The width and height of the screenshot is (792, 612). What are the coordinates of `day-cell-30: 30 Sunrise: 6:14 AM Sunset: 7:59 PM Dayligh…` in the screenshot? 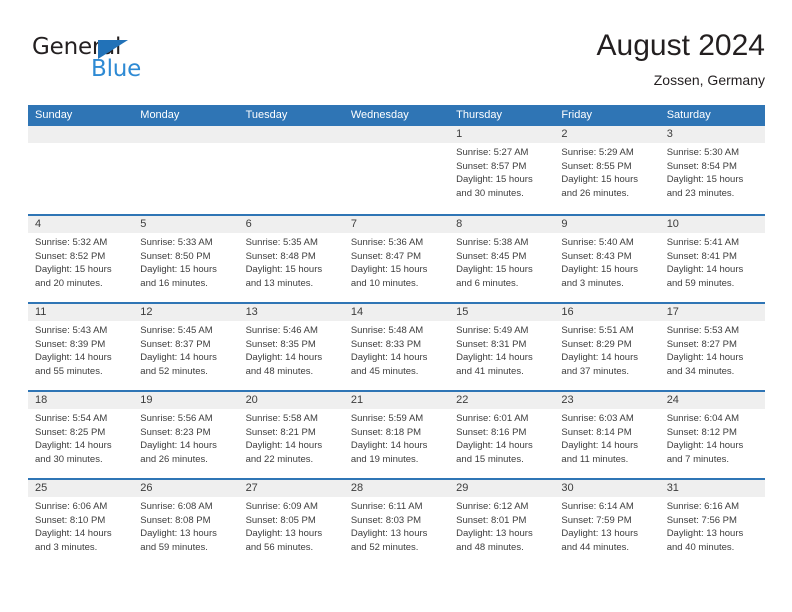 It's located at (607, 523).